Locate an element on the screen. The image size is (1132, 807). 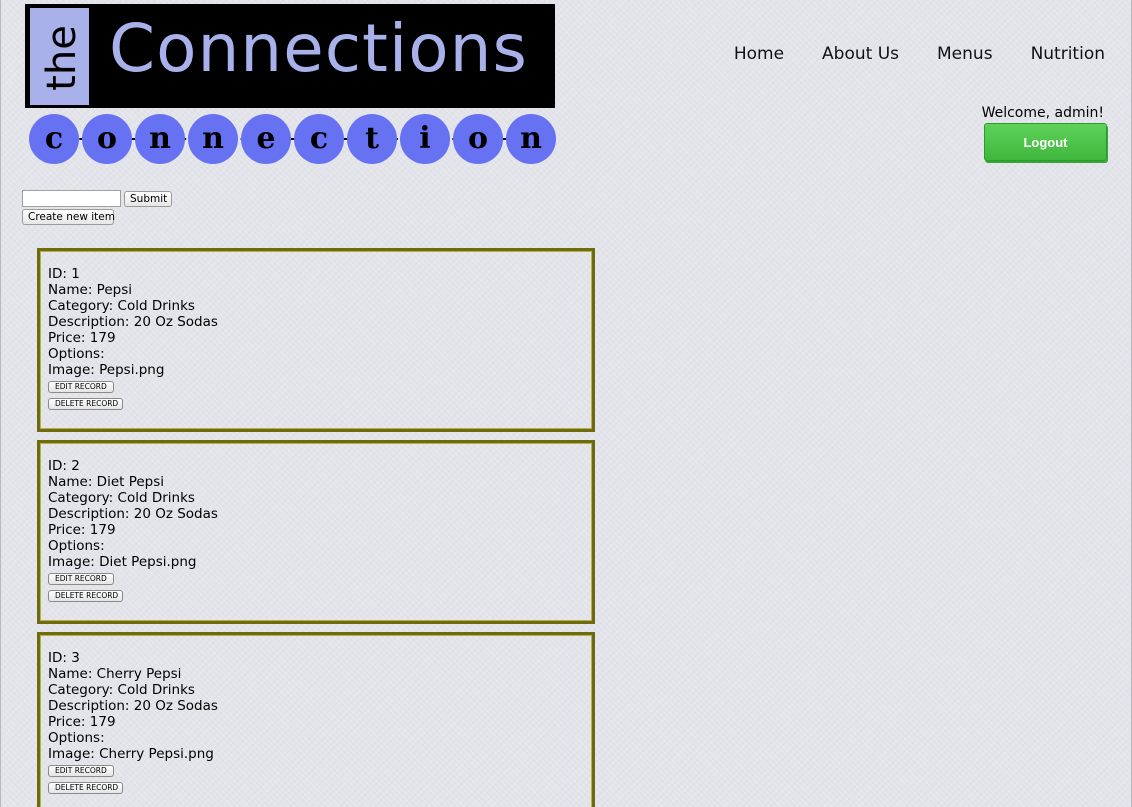
logo-the-box: the is located at coordinates (59, 56).